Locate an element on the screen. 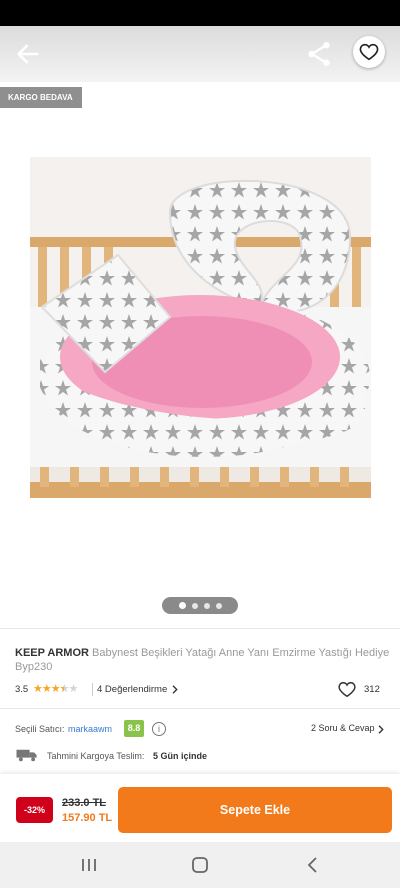  free-shipping-badge: KARGO BEDAVA is located at coordinates (41, 97).